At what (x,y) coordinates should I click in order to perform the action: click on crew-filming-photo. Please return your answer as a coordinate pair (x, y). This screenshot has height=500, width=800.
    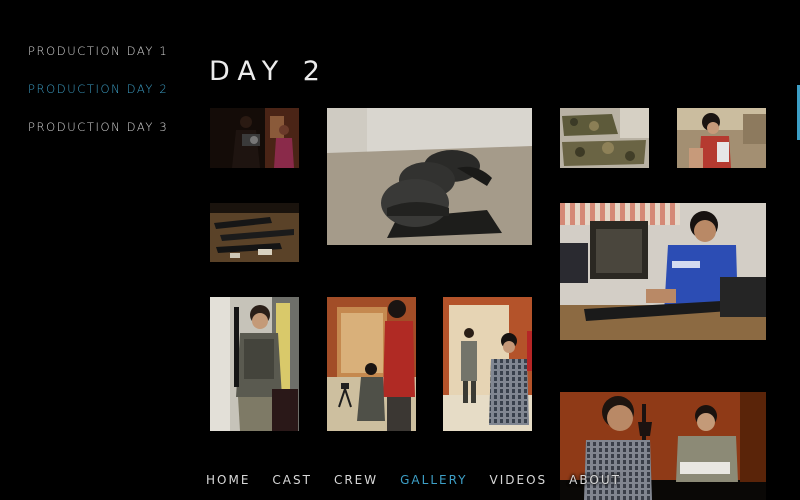
    Looking at the image, I should click on (371, 364).